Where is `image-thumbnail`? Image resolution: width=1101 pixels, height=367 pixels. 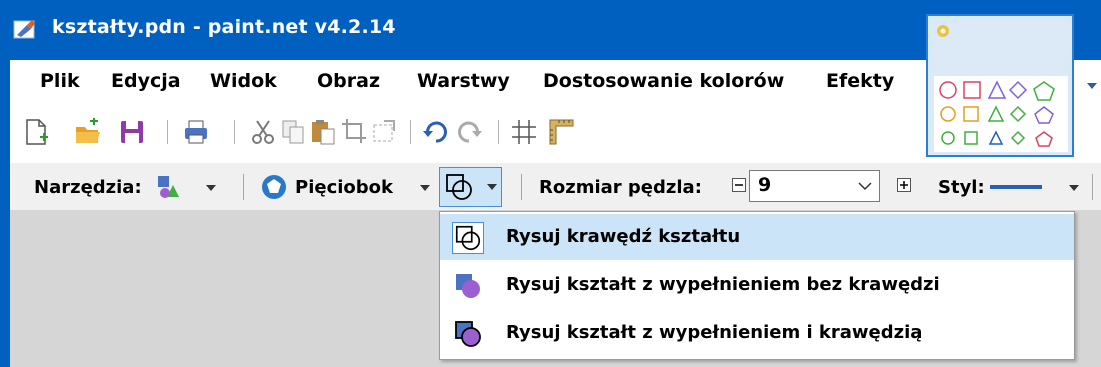
image-thumbnail is located at coordinates (1001, 114).